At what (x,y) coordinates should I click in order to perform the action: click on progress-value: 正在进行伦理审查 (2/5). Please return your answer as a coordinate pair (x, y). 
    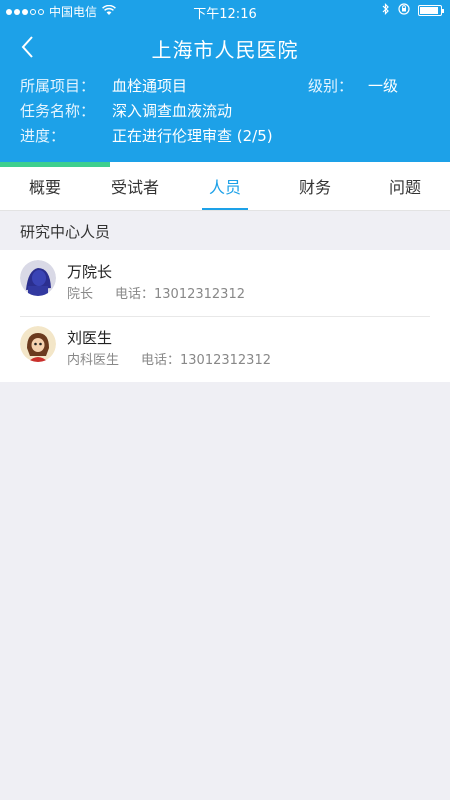
    Looking at the image, I should click on (192, 136).